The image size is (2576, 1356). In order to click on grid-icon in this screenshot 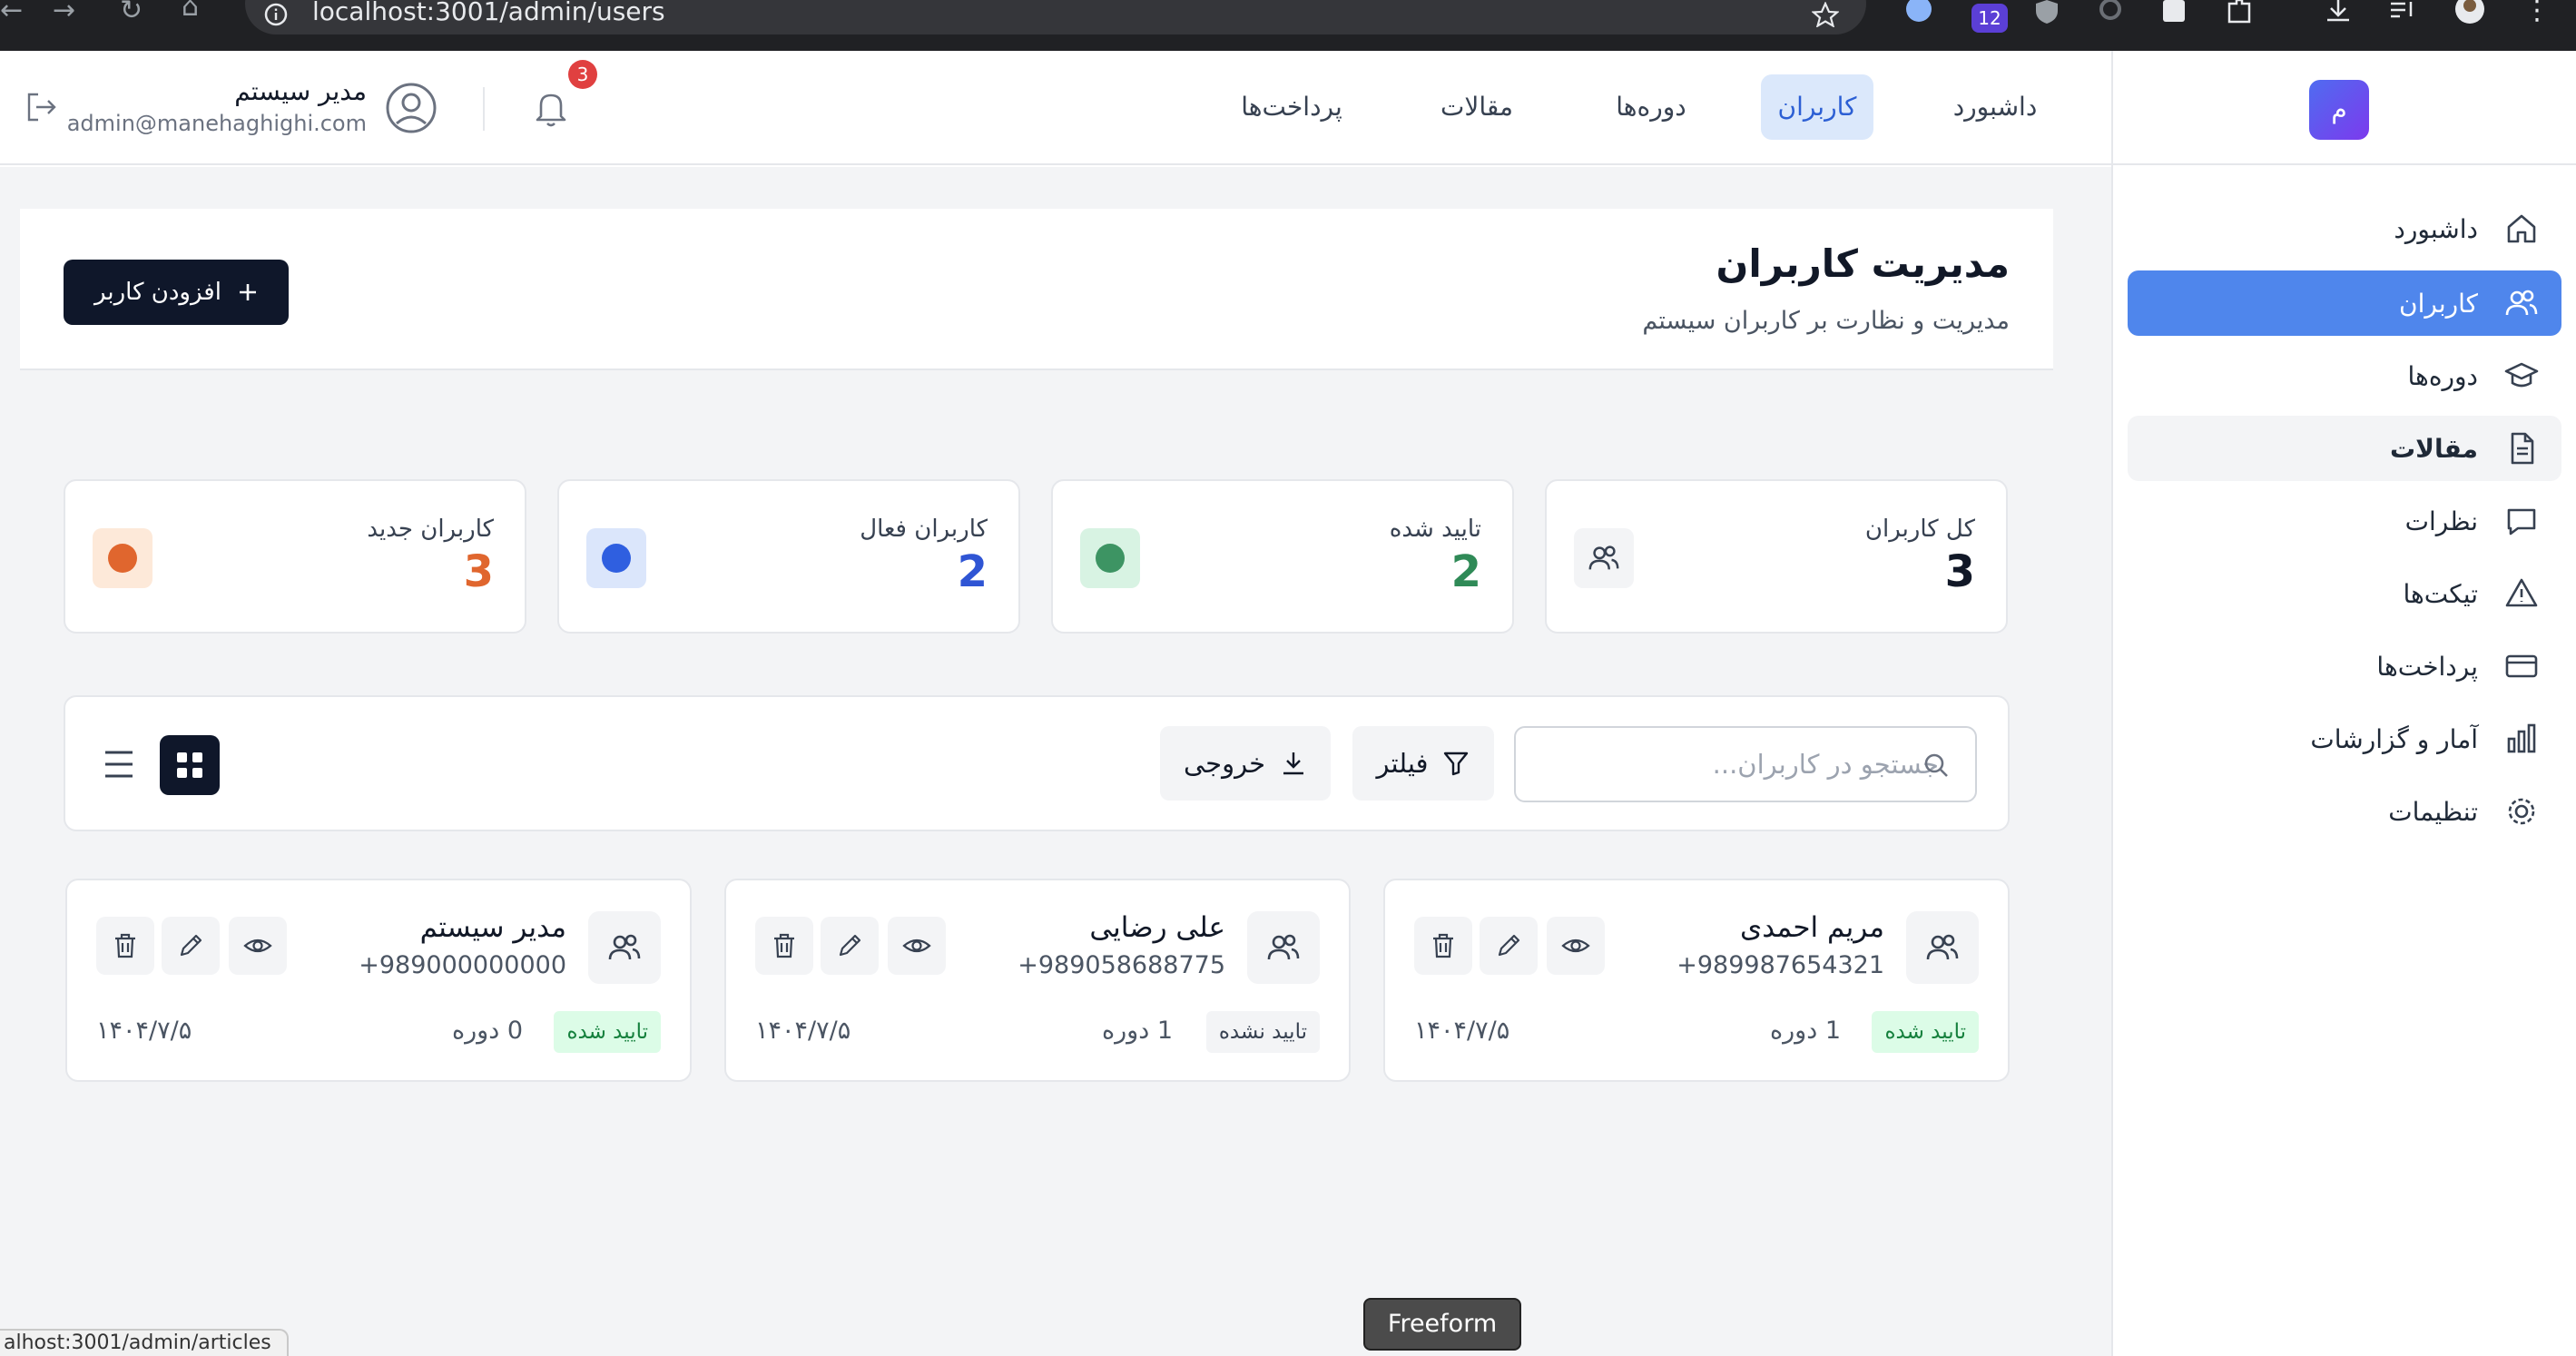, I will do `click(189, 765)`.